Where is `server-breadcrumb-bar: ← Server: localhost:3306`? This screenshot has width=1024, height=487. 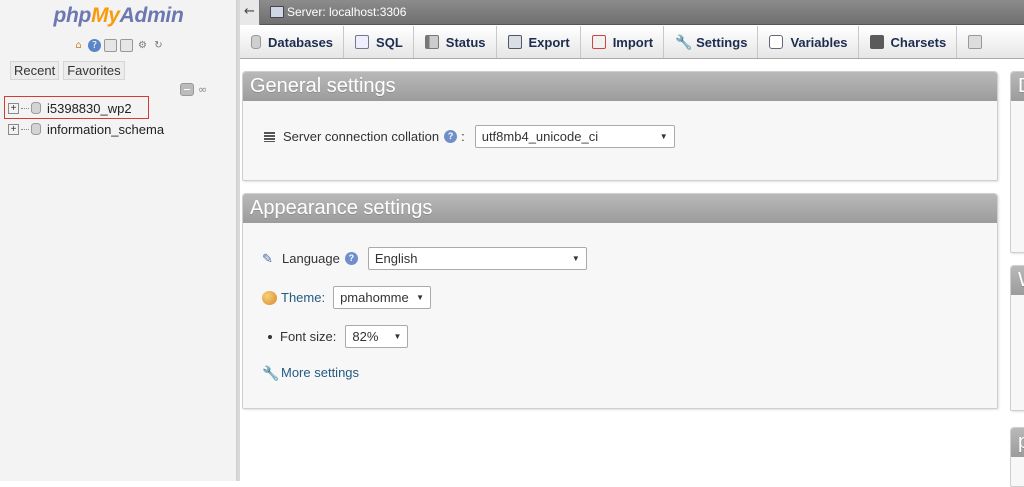
server-breadcrumb-bar: ← Server: localhost:3306 is located at coordinates (632, 12).